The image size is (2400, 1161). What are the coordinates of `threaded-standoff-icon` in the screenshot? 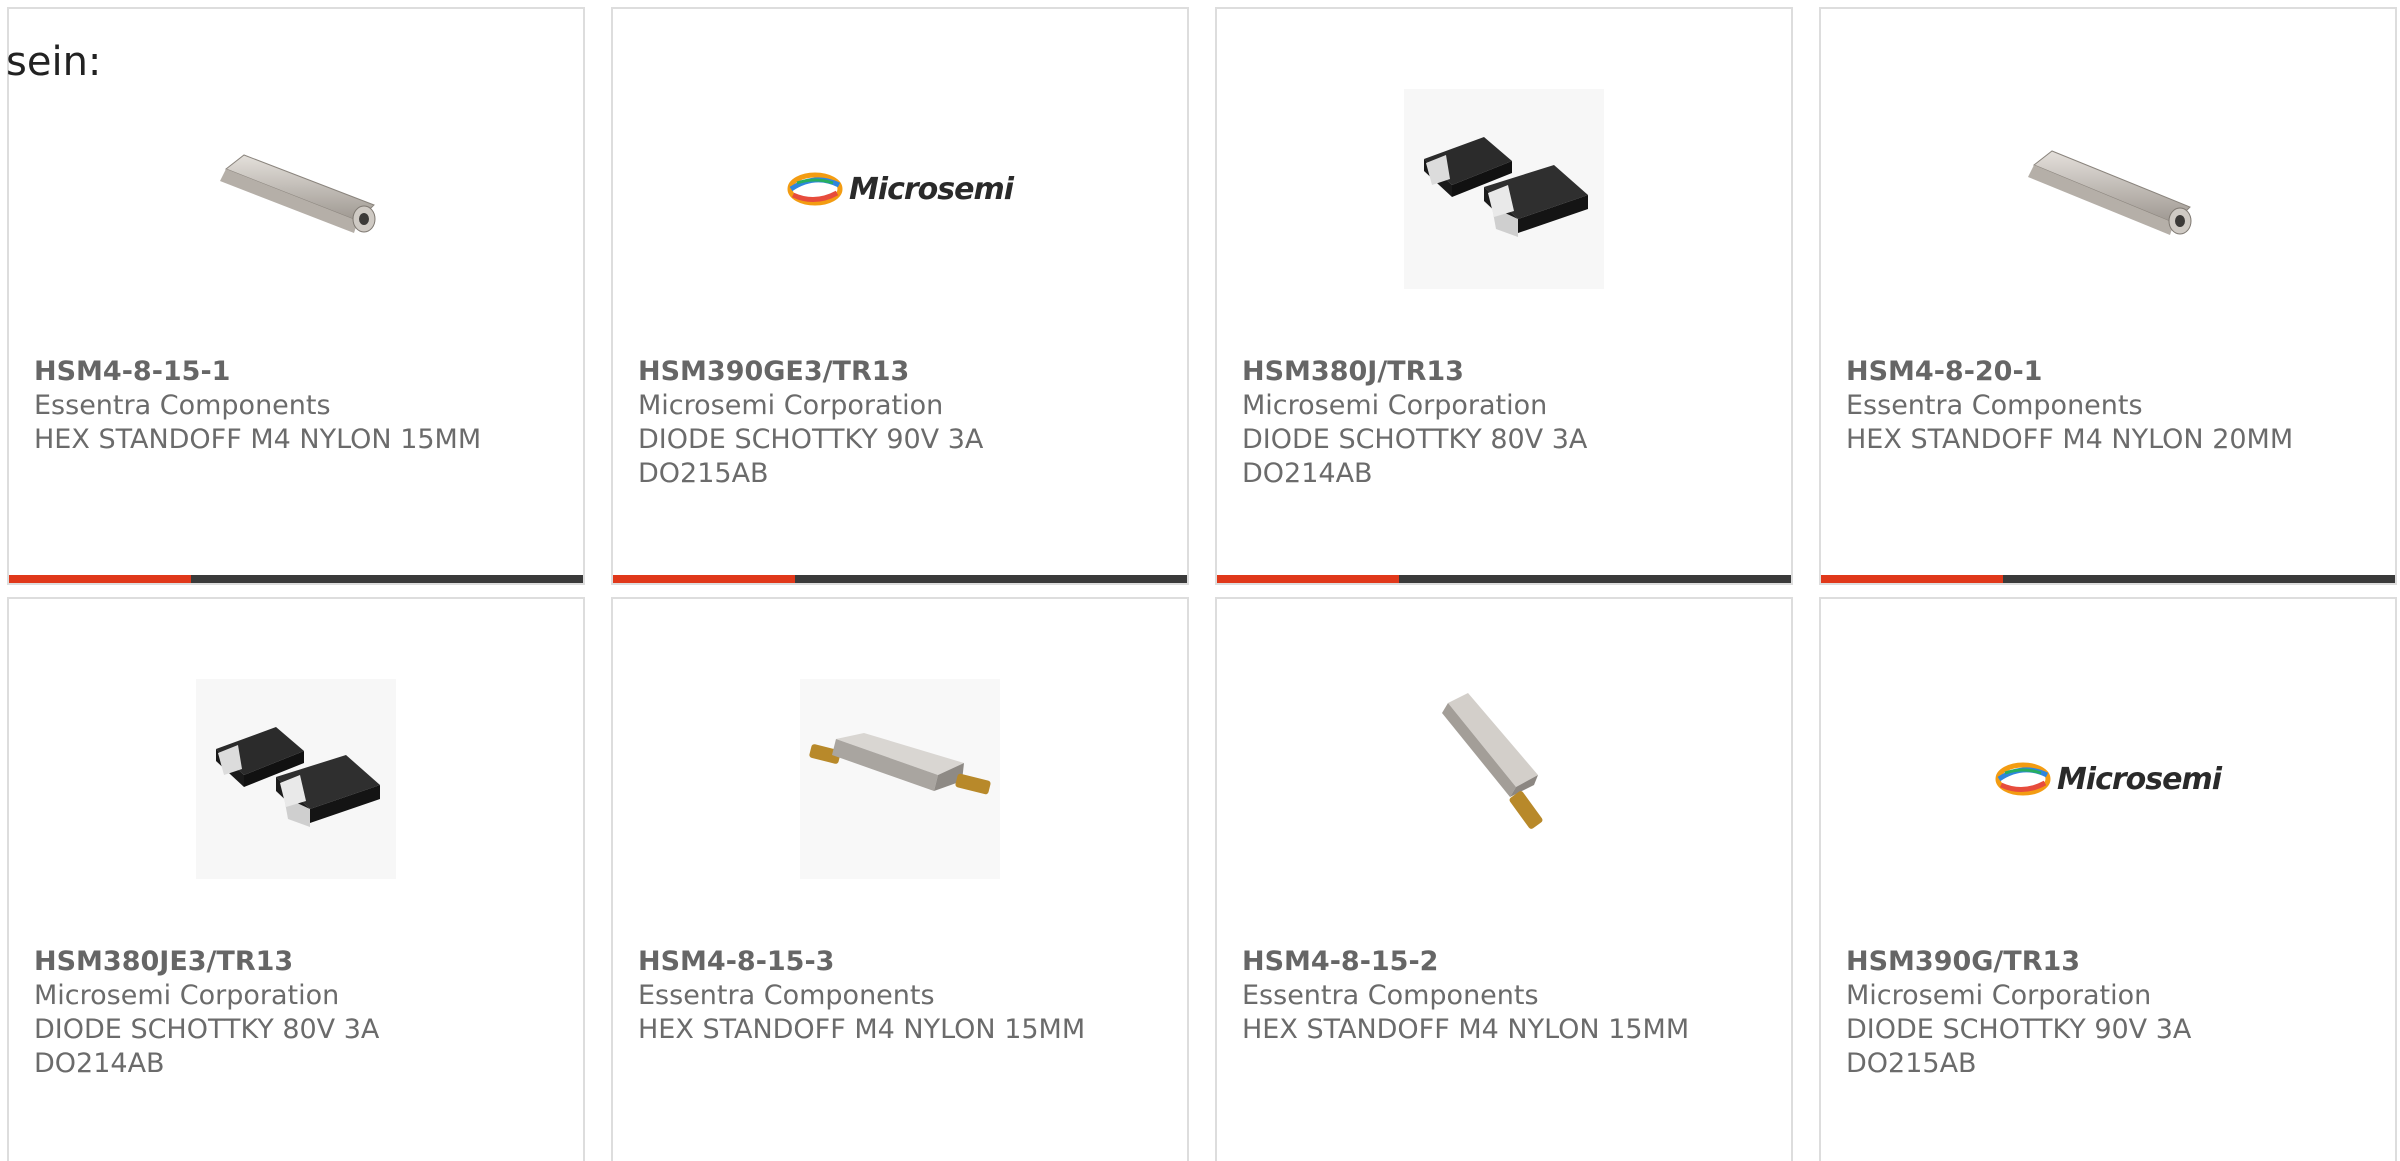 It's located at (900, 779).